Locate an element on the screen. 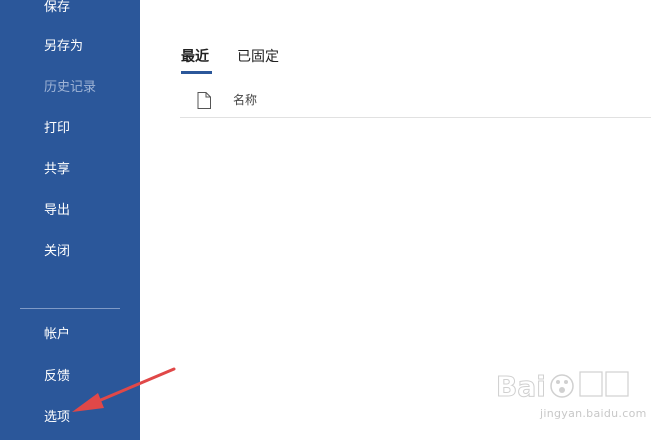  sidebar-divider is located at coordinates (70, 308).